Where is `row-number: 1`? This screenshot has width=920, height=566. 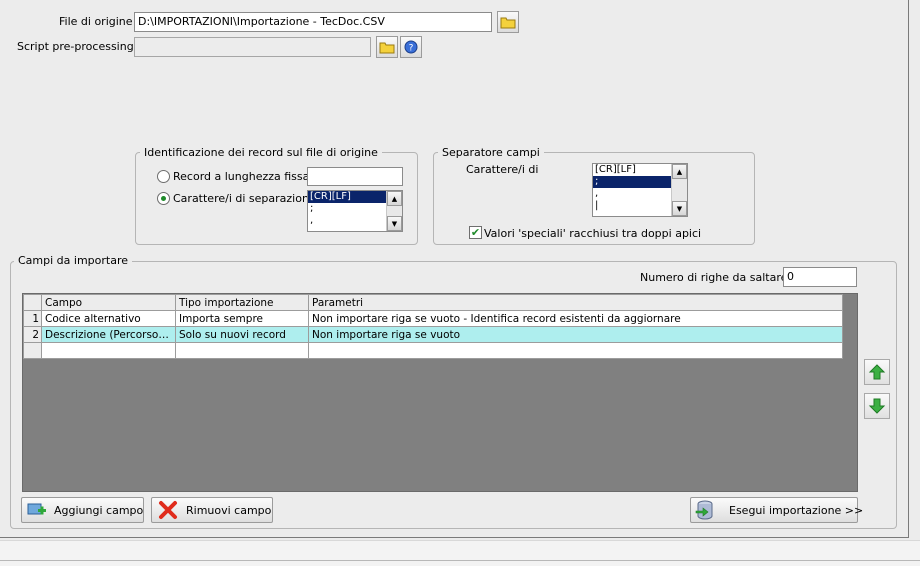 row-number: 1 is located at coordinates (32, 318).